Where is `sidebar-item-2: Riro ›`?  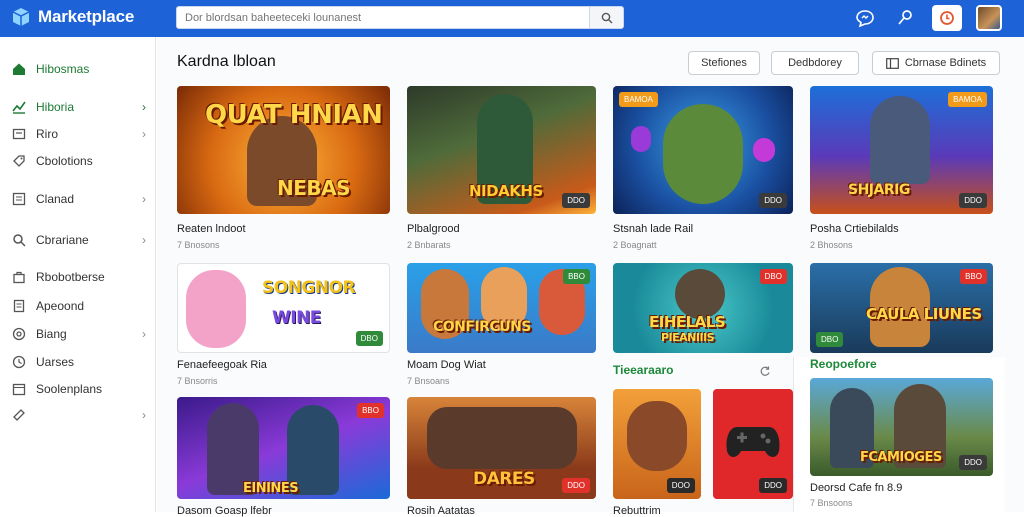 sidebar-item-2: Riro › is located at coordinates (79, 134).